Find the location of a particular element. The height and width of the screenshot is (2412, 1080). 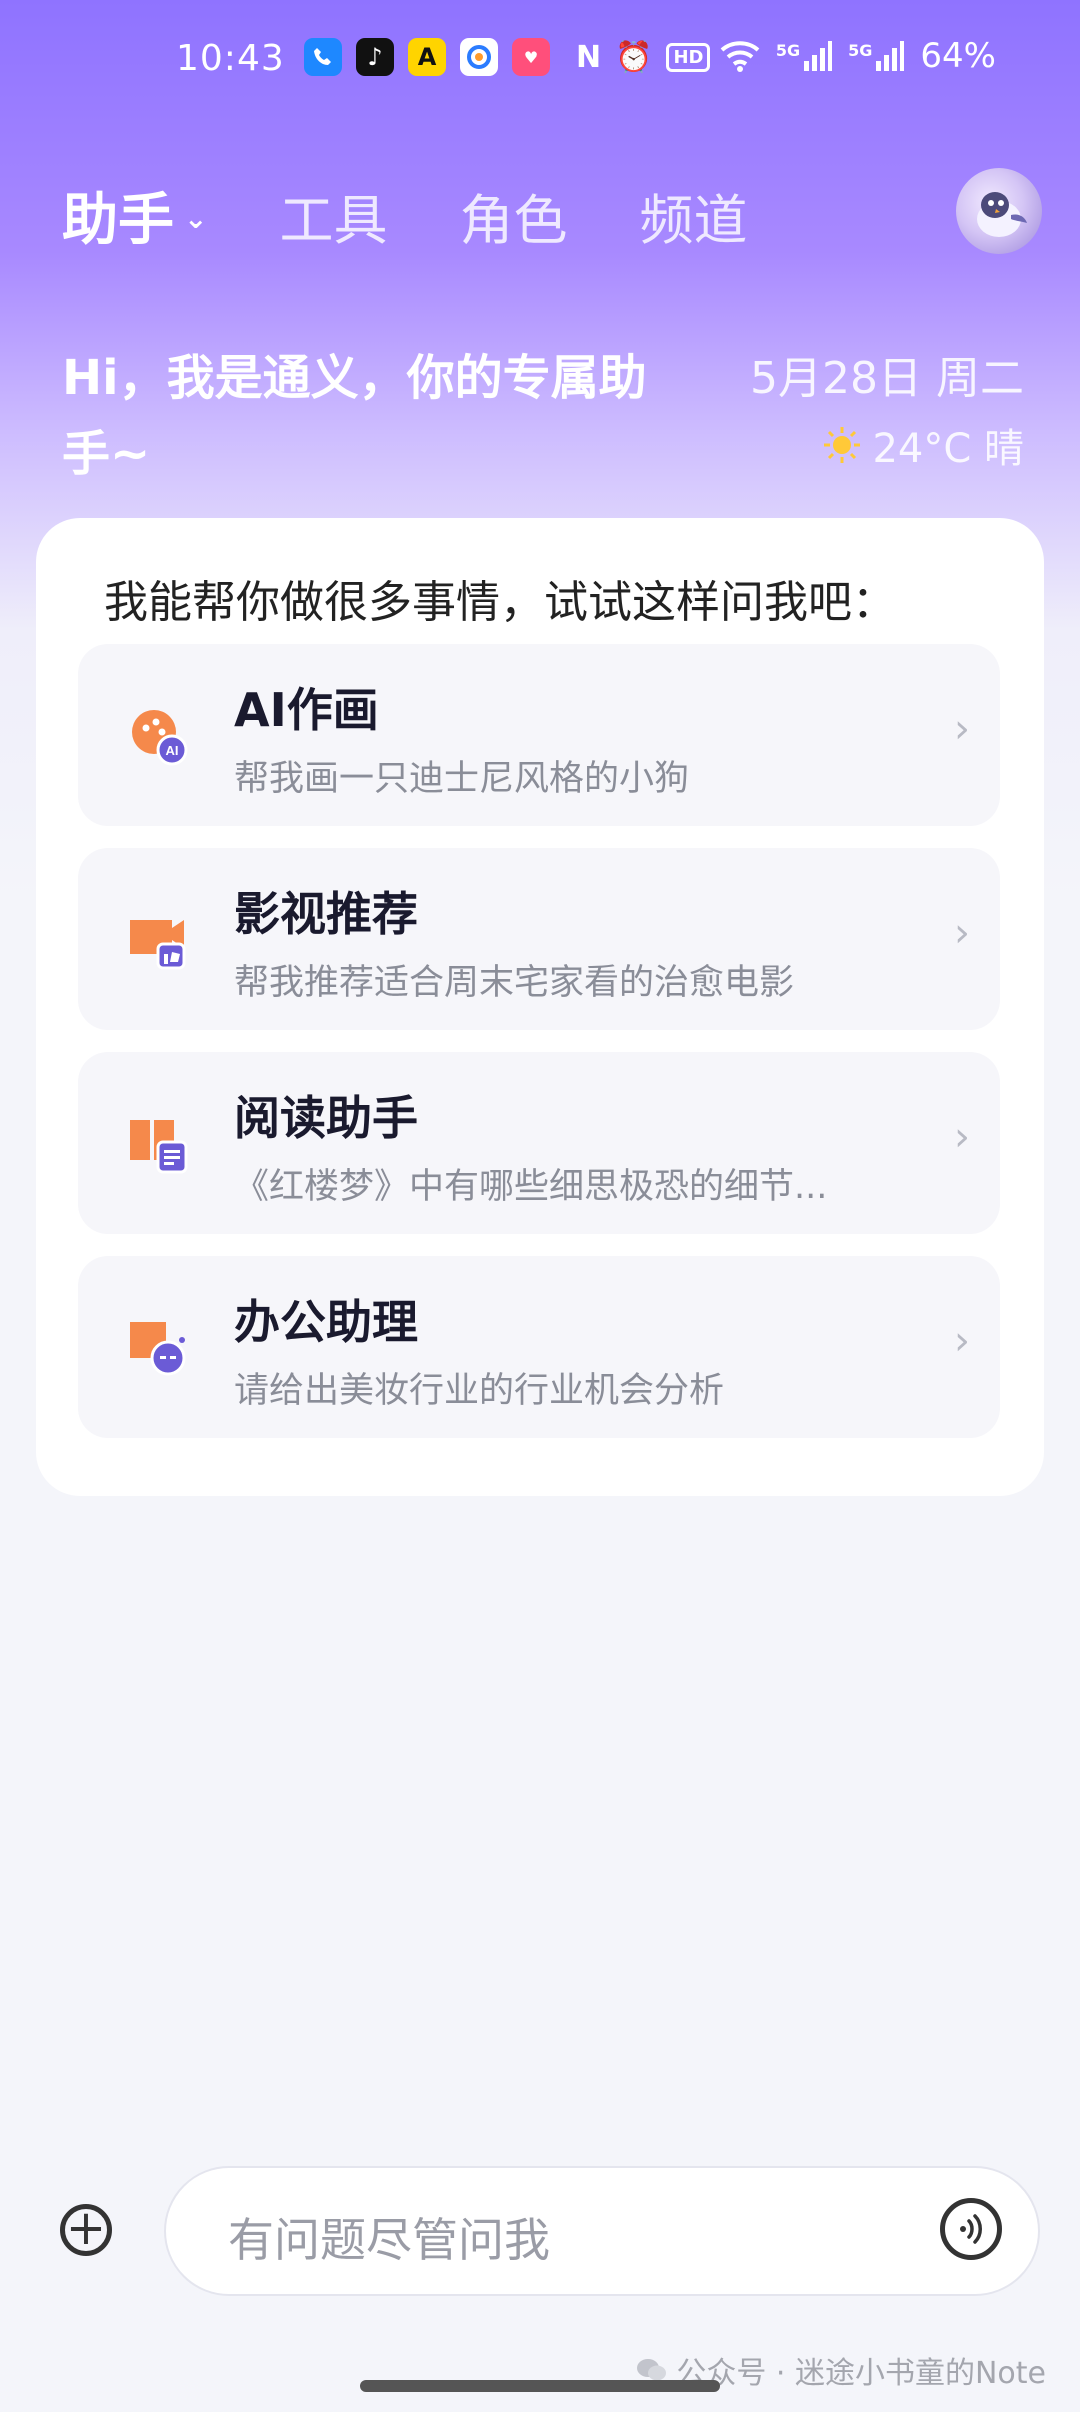

tab-assistant: 助手 ⌄ is located at coordinates (134, 215).